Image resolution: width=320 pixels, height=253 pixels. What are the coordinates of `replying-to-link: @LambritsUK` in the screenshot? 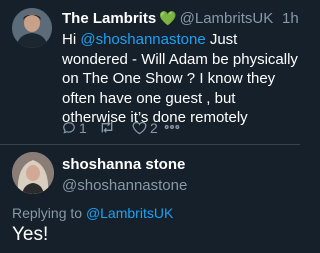 It's located at (129, 213).